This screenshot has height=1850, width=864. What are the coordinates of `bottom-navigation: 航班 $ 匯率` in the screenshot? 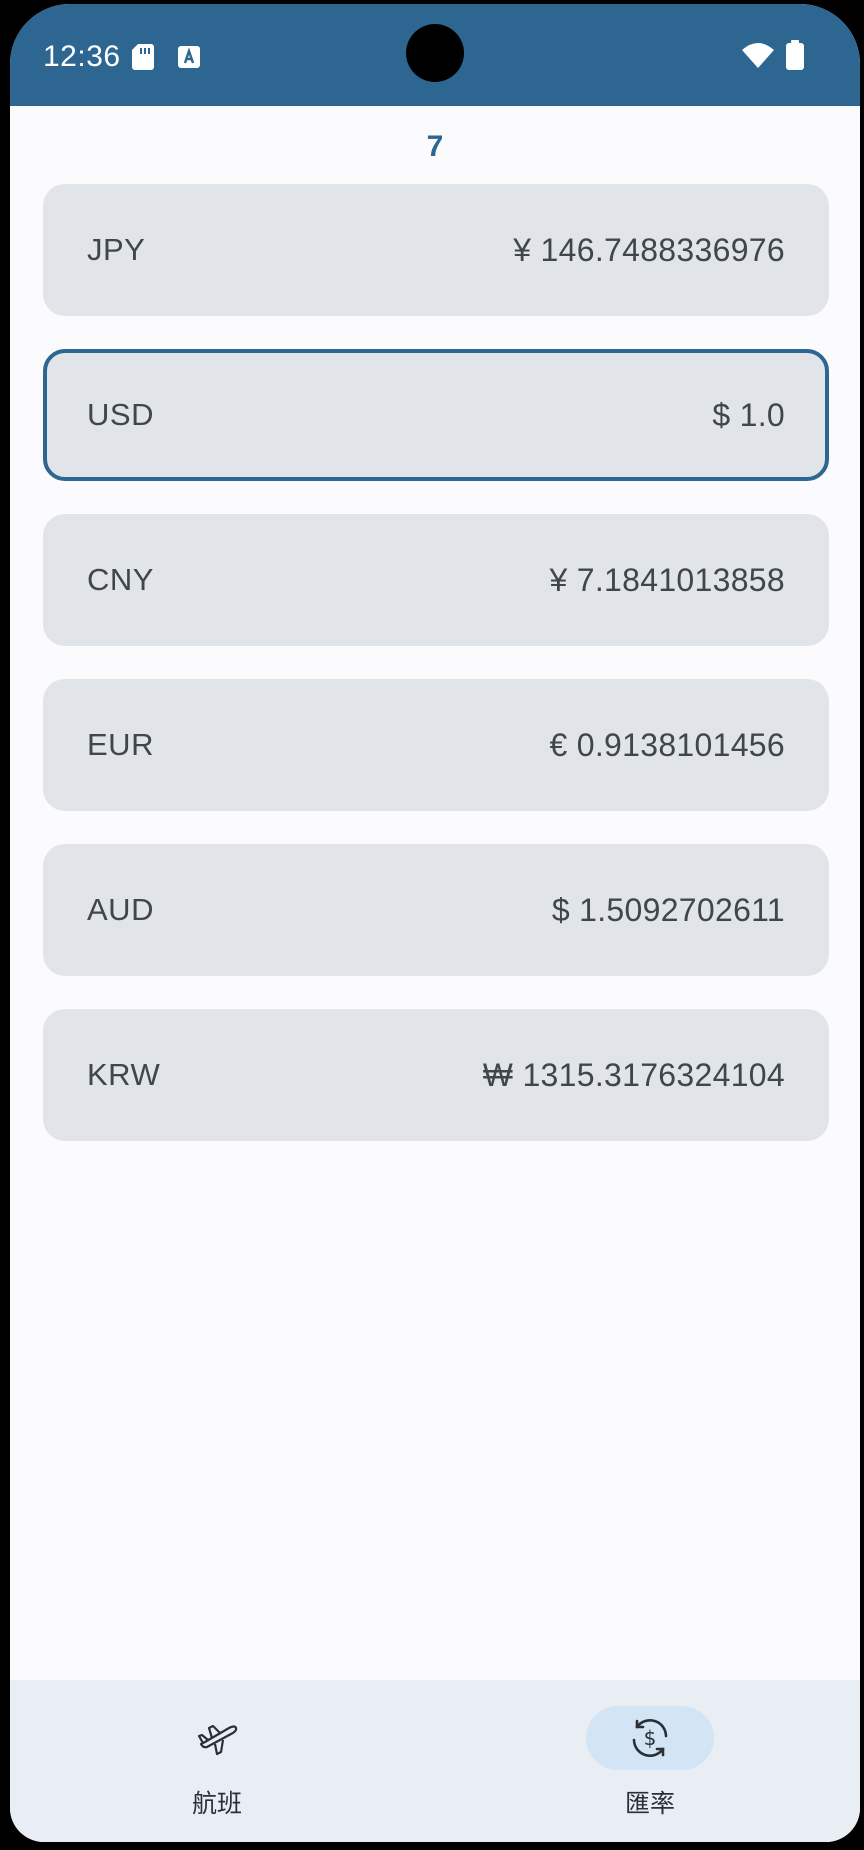 It's located at (435, 1761).